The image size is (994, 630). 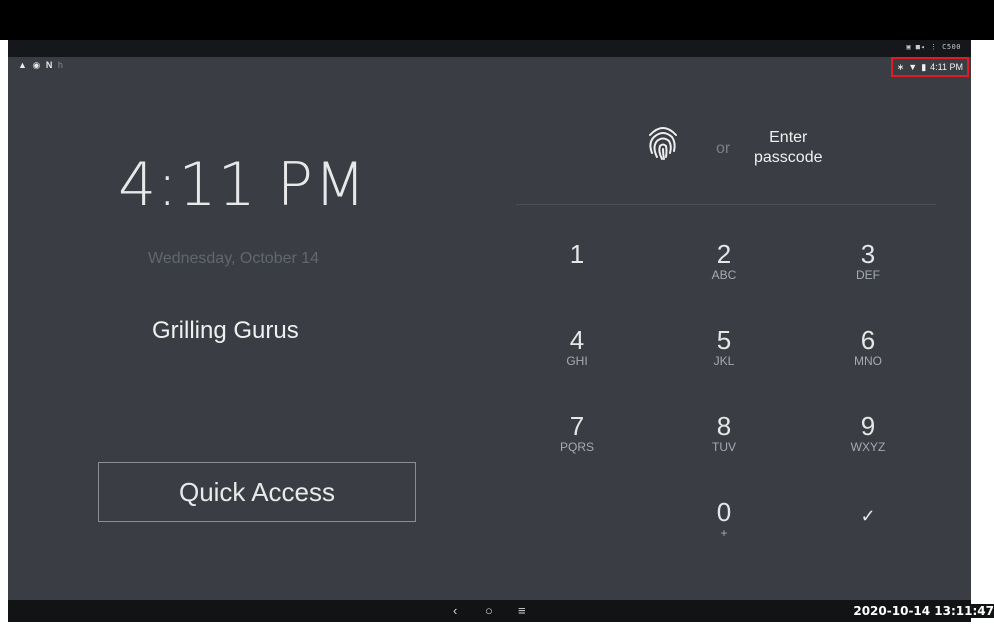 I want to click on key-8: 8 TUV, so click(x=724, y=433).